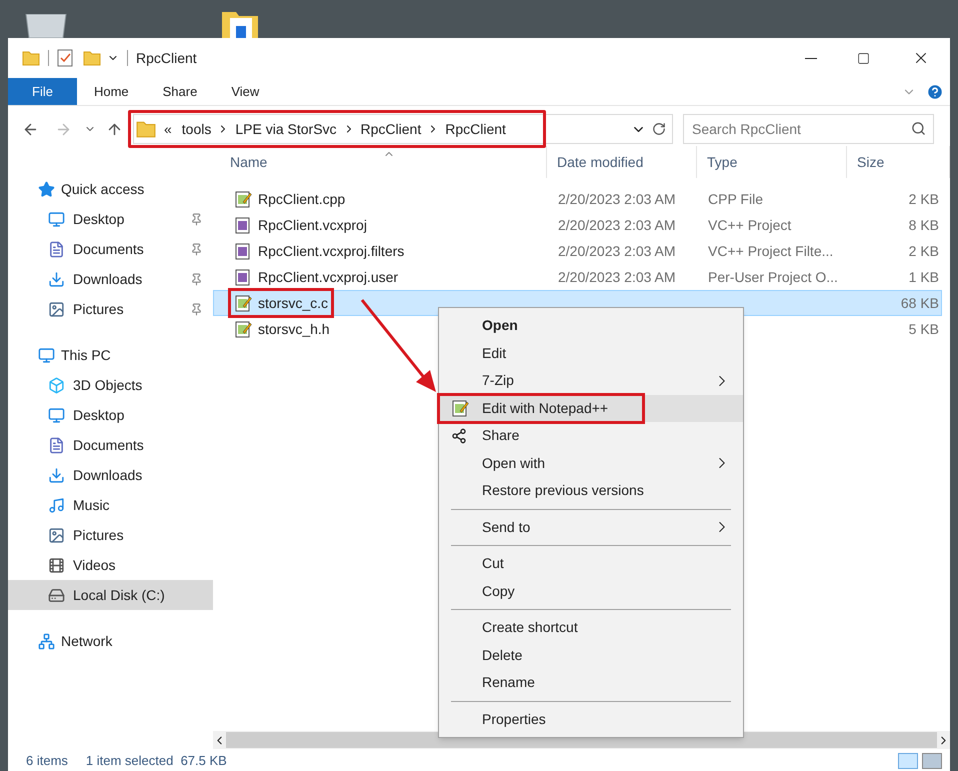 The image size is (958, 771). What do you see at coordinates (591, 326) in the screenshot?
I see `menu-item: Open` at bounding box center [591, 326].